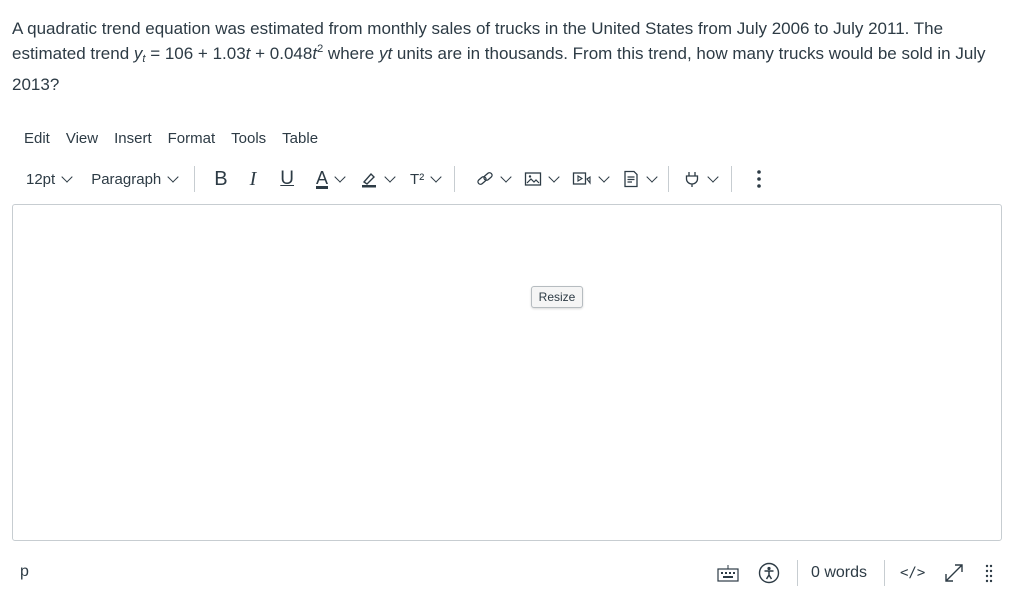  I want to click on highlighter-icon, so click(369, 180).